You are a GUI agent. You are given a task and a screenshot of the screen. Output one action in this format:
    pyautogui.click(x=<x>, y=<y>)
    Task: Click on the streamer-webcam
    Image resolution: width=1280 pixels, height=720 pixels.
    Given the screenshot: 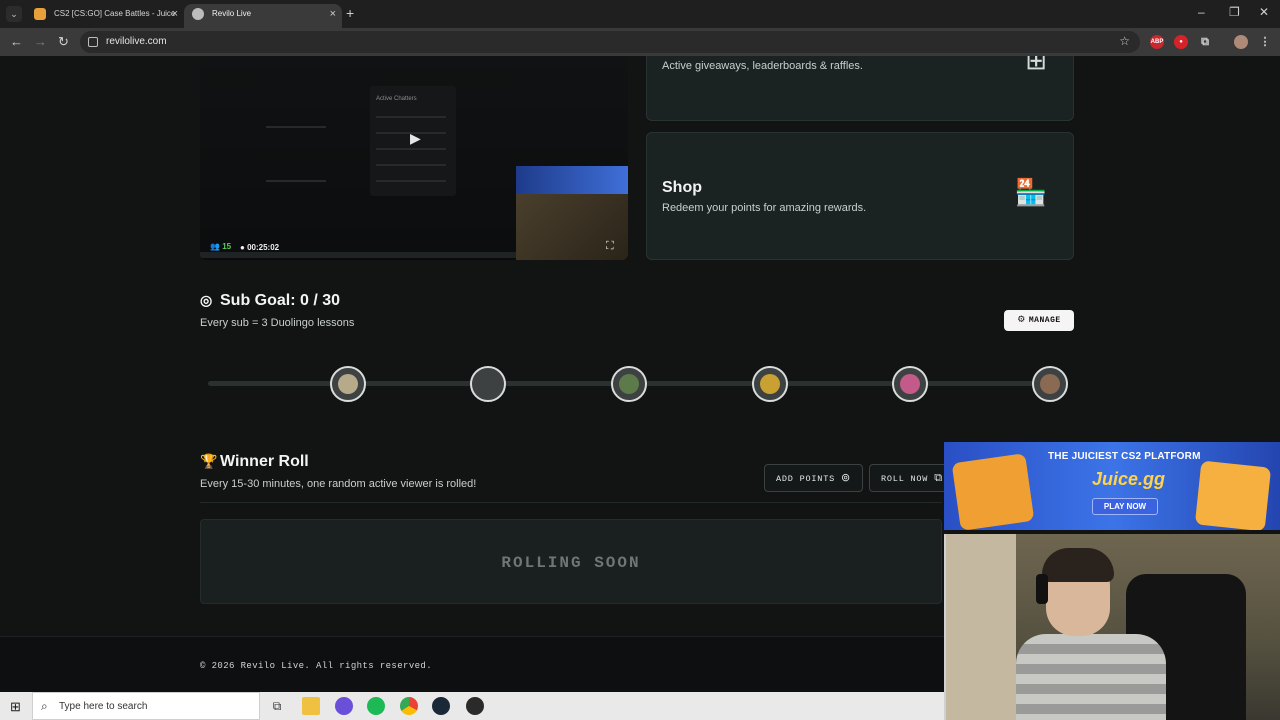 What is the action you would take?
    pyautogui.click(x=1112, y=627)
    